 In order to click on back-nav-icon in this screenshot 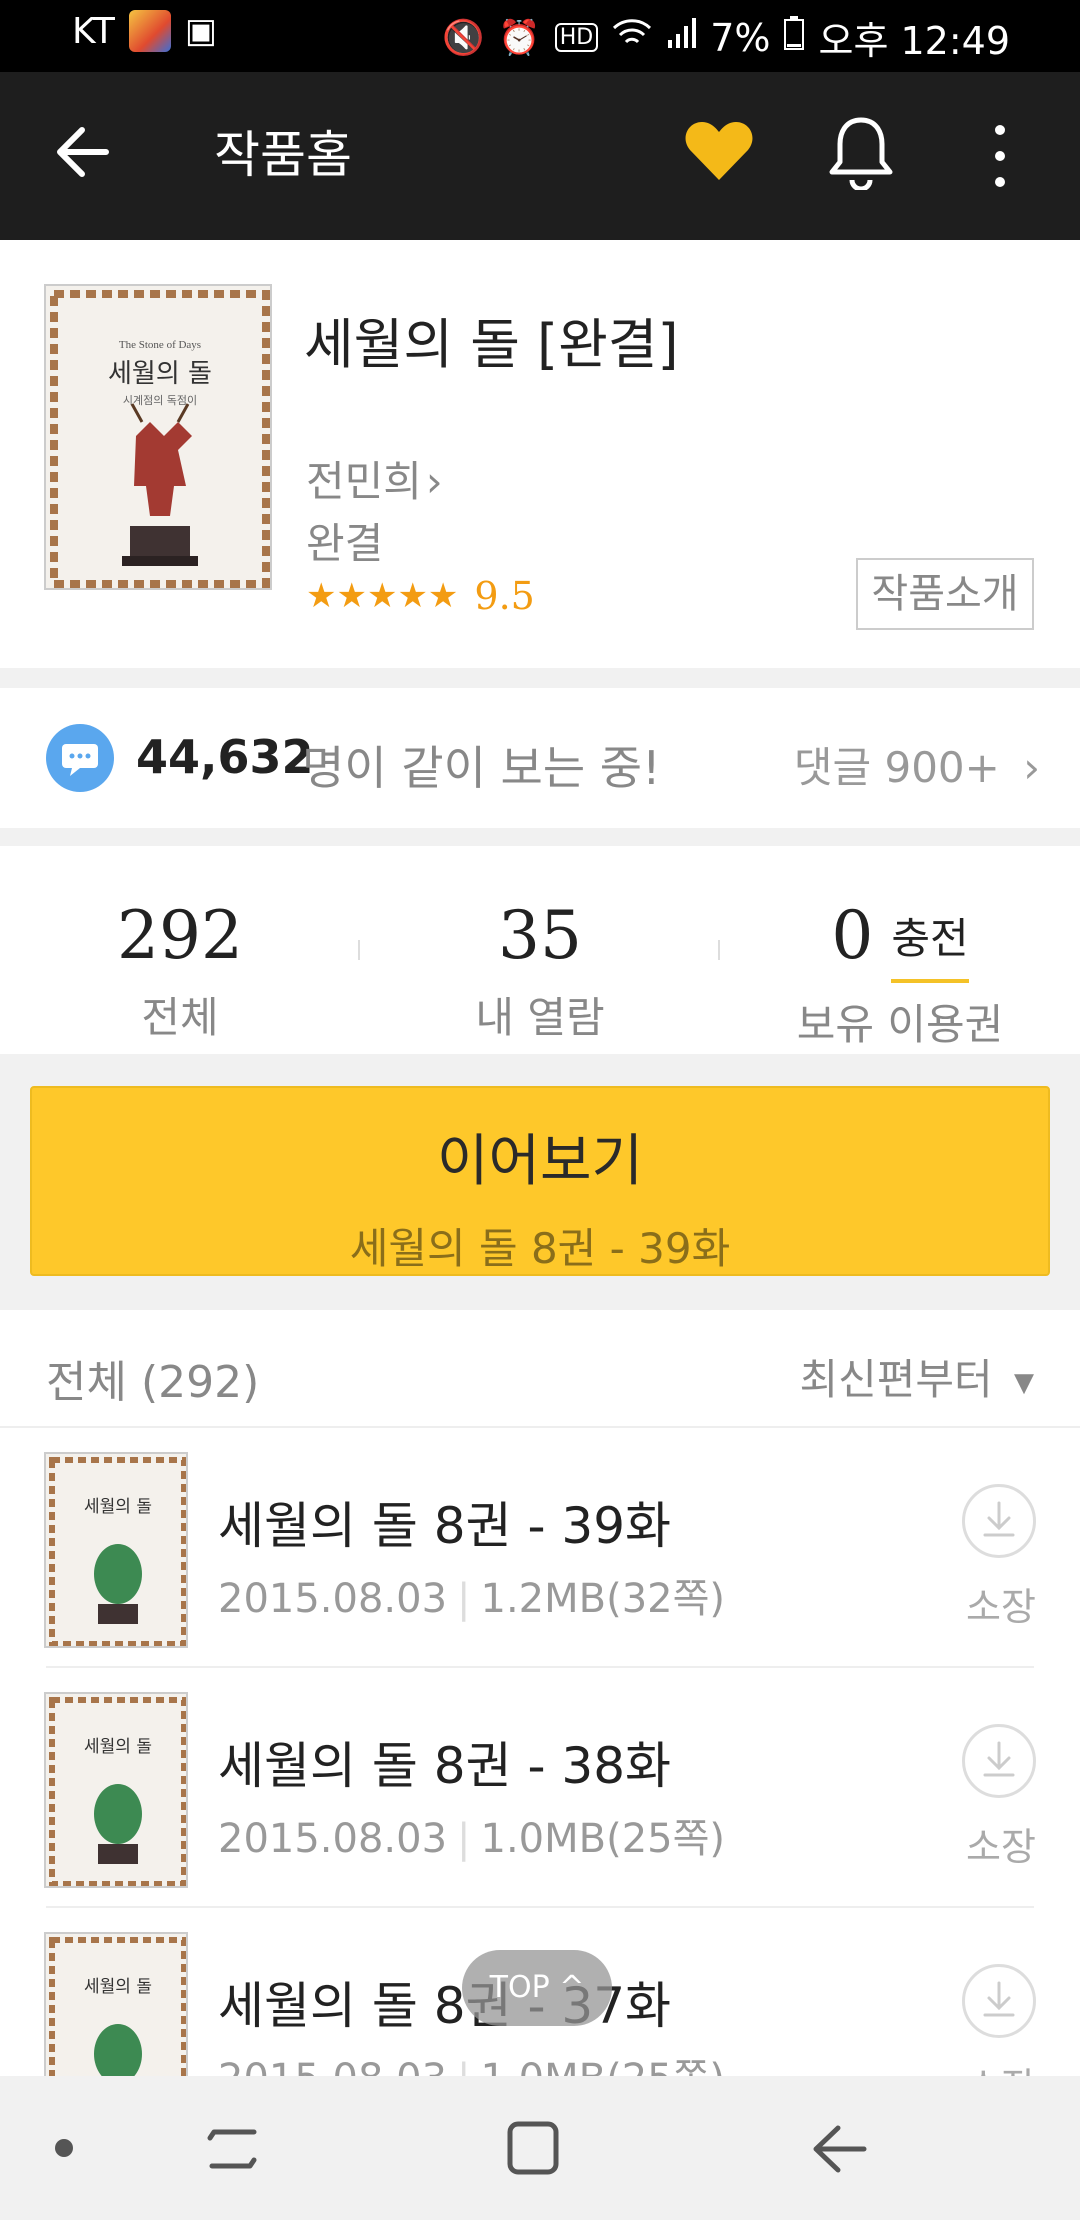, I will do `click(840, 2149)`.